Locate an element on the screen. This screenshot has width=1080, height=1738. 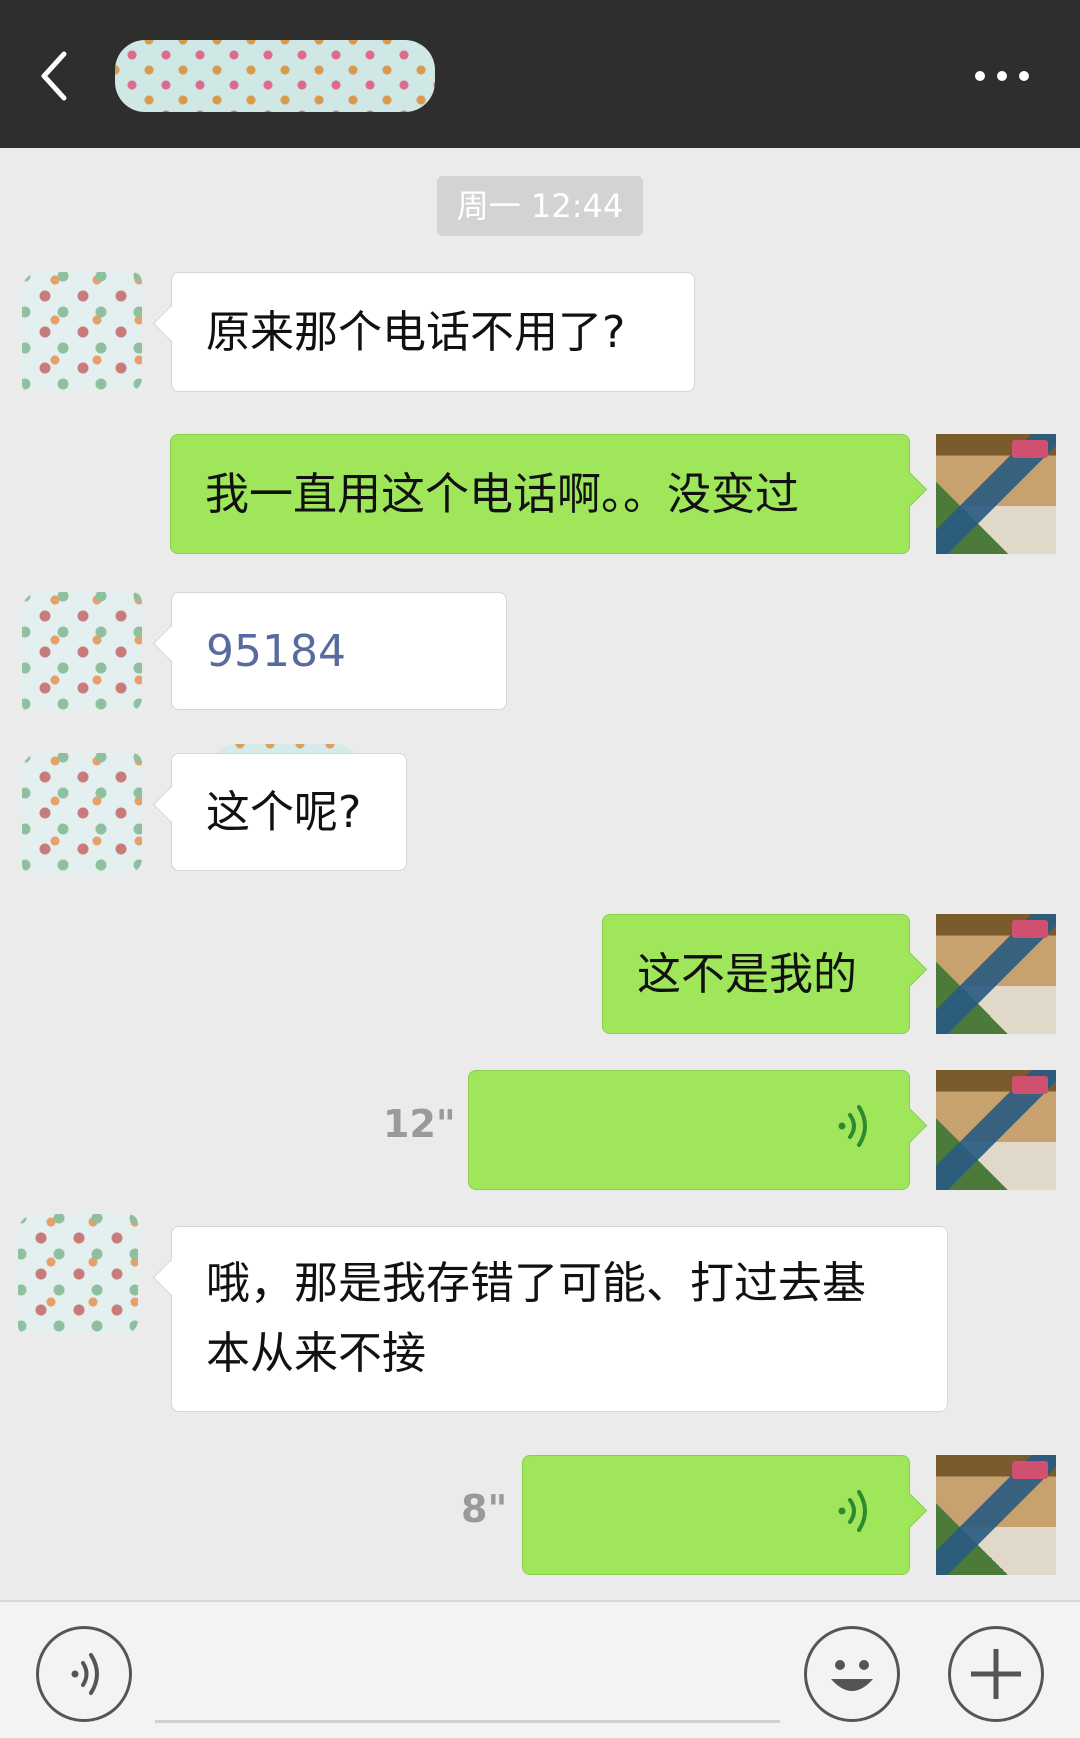
message-input is located at coordinates (467, 1721).